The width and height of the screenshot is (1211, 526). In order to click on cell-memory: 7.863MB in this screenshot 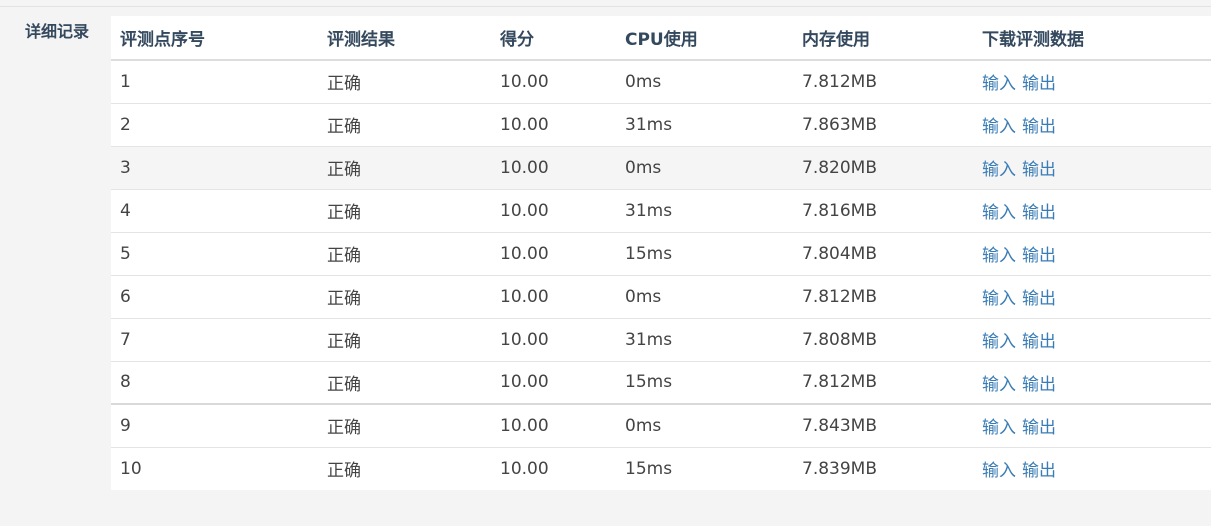, I will do `click(883, 124)`.